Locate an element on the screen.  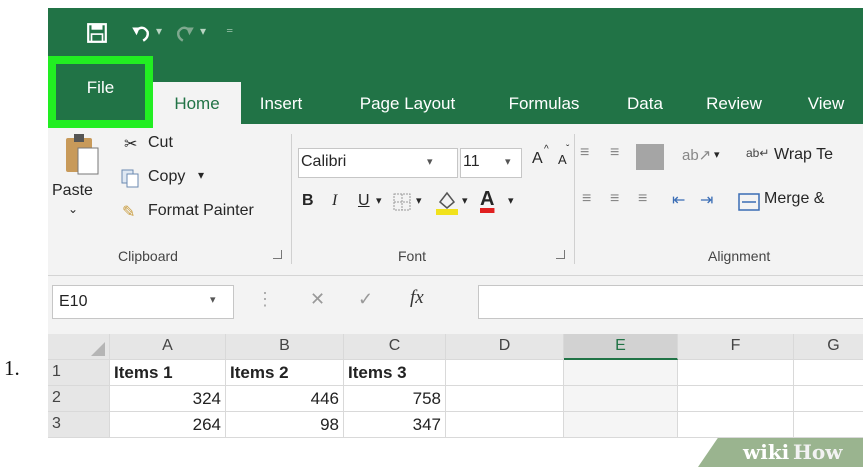
column-header: B is located at coordinates (285, 347).